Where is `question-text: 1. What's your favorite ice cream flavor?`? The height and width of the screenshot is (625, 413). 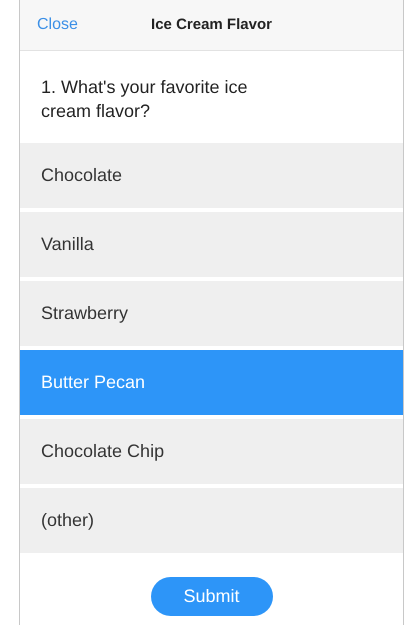 question-text: 1. What's your favorite ice cream flavor? is located at coordinates (145, 99).